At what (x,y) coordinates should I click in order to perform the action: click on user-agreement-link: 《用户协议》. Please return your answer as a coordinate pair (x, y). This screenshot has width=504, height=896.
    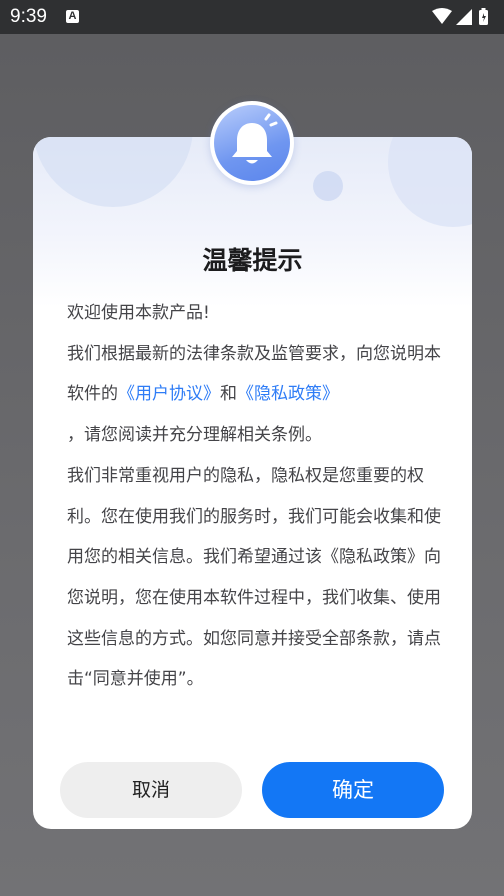
    Looking at the image, I should click on (169, 394).